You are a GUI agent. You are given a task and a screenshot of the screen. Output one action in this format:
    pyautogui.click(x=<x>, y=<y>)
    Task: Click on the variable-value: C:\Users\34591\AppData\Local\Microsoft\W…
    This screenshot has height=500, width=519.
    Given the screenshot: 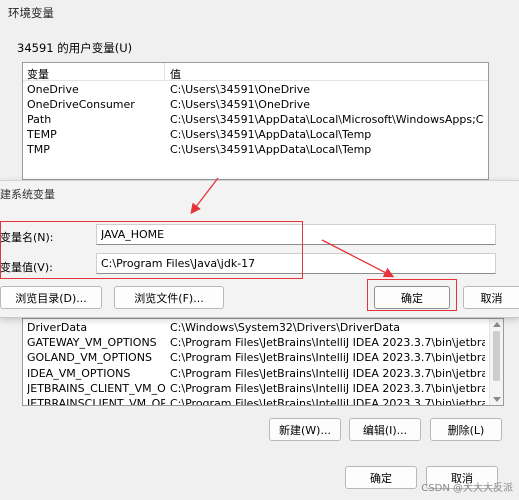 What is the action you would take?
    pyautogui.click(x=327, y=119)
    